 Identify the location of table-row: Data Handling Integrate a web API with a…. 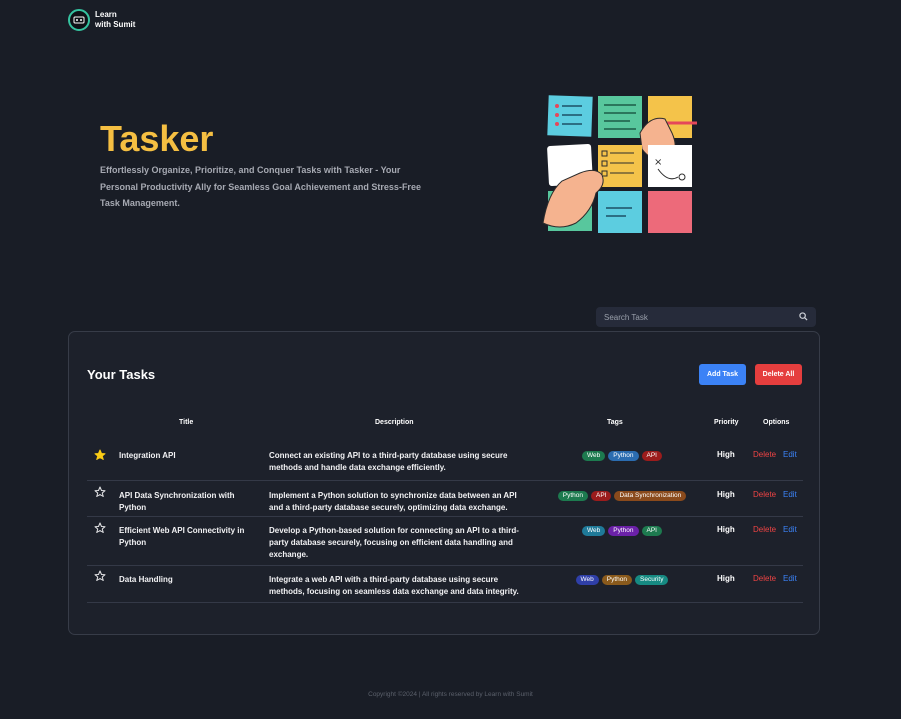
(445, 584).